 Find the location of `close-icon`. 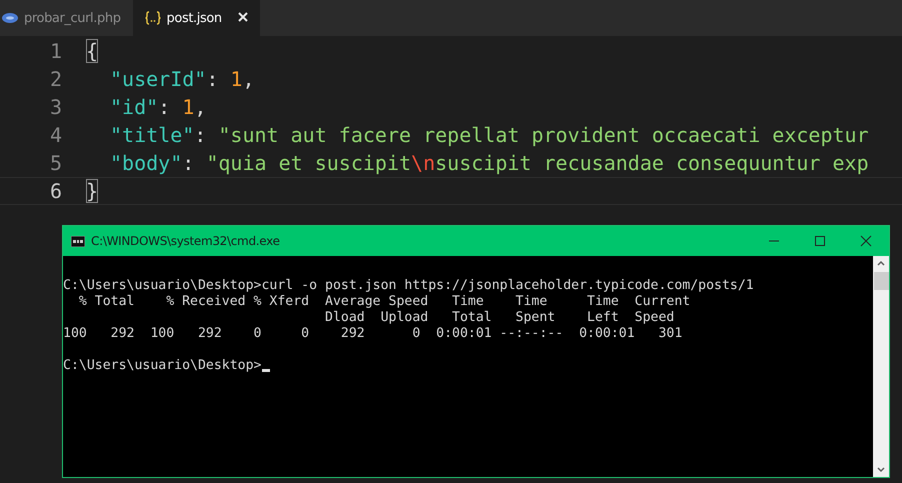

close-icon is located at coordinates (866, 241).